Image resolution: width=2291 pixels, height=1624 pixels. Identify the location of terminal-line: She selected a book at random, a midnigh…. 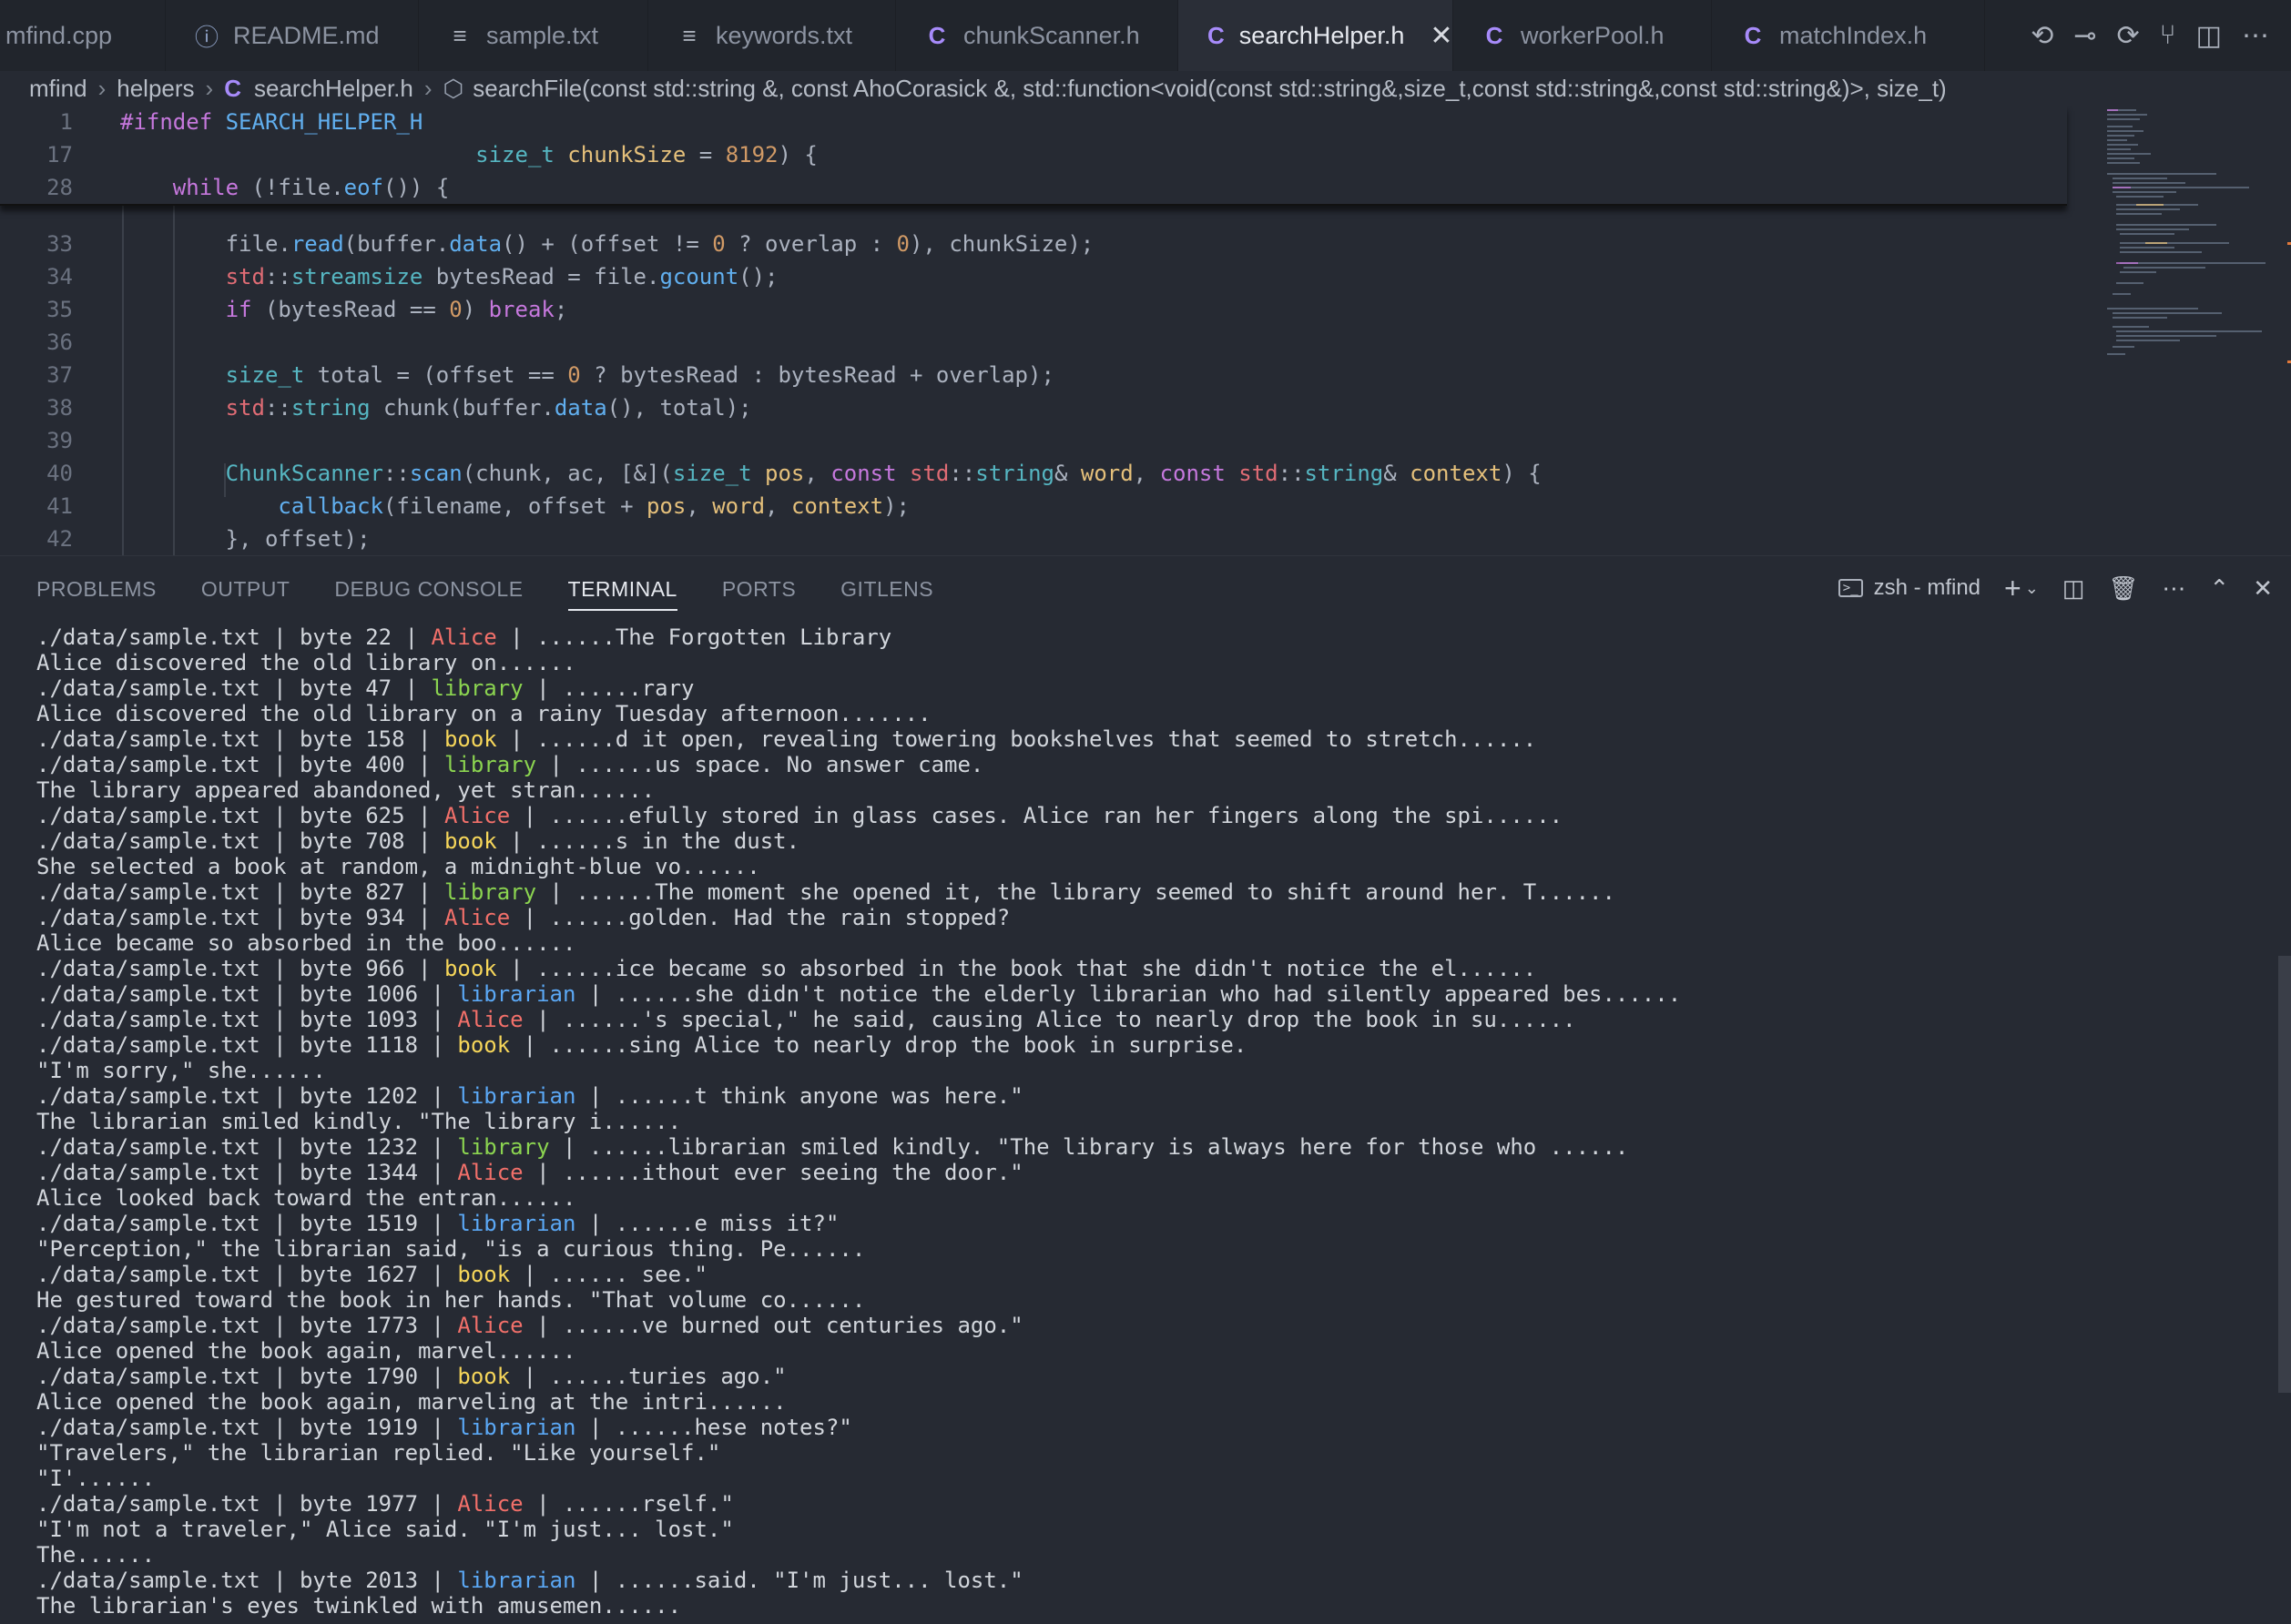
(398, 866).